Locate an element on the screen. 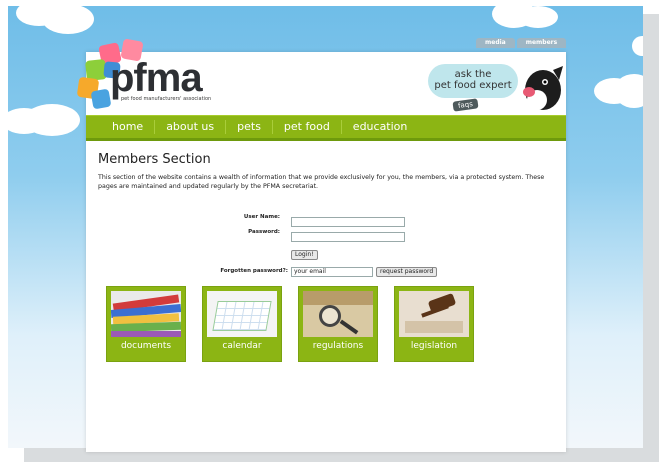  logo-subtitle: pet food manufacturers' association is located at coordinates (166, 99).